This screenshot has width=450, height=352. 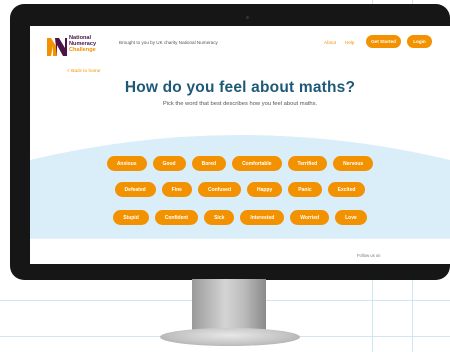 What do you see at coordinates (419, 41) in the screenshot?
I see `login-button: Login` at bounding box center [419, 41].